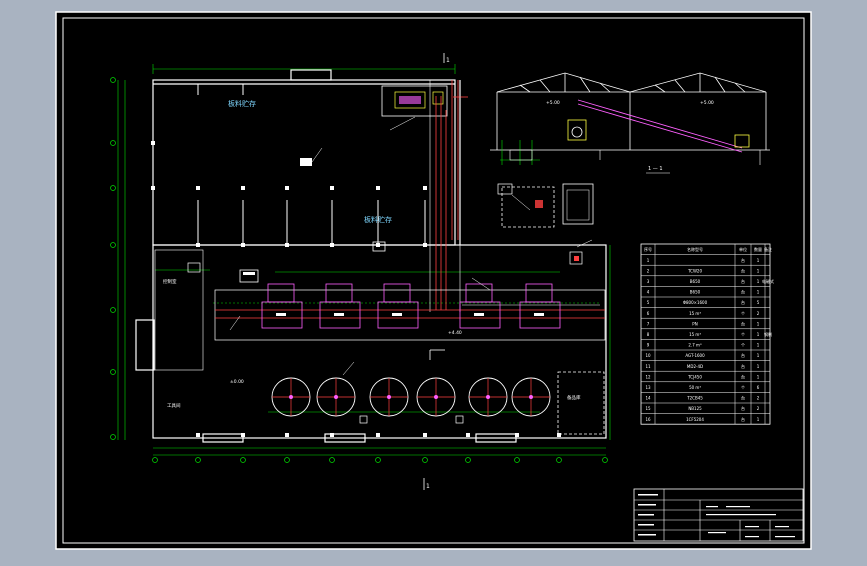 The height and width of the screenshot is (566, 867). What do you see at coordinates (648, 323) in the screenshot?
I see `table-cell: 7` at bounding box center [648, 323].